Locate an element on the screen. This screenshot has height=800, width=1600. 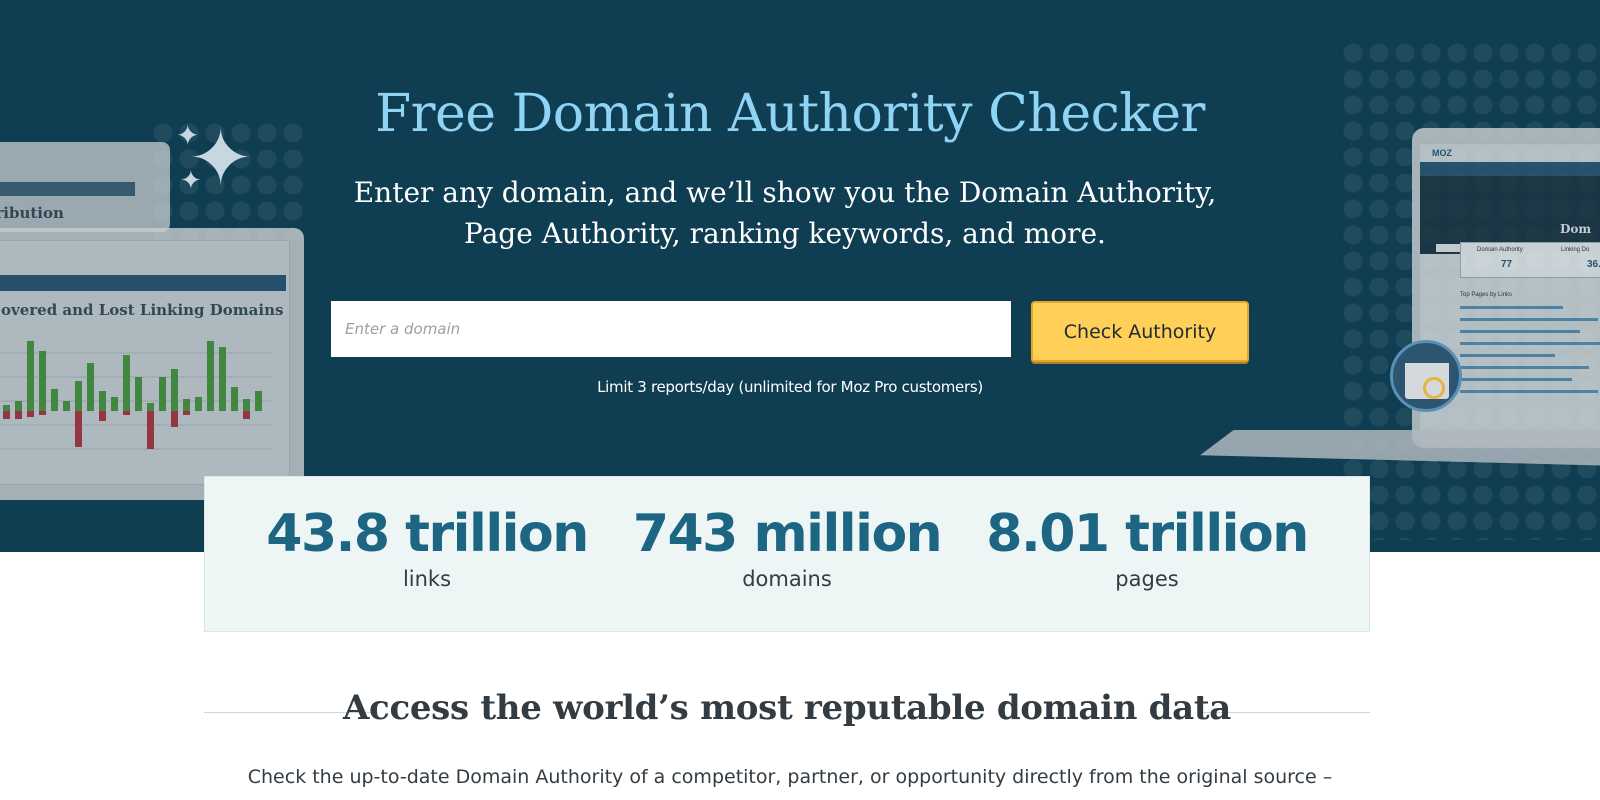
stat-pages: 8.01 trillion pages is located at coordinates (1147, 548).